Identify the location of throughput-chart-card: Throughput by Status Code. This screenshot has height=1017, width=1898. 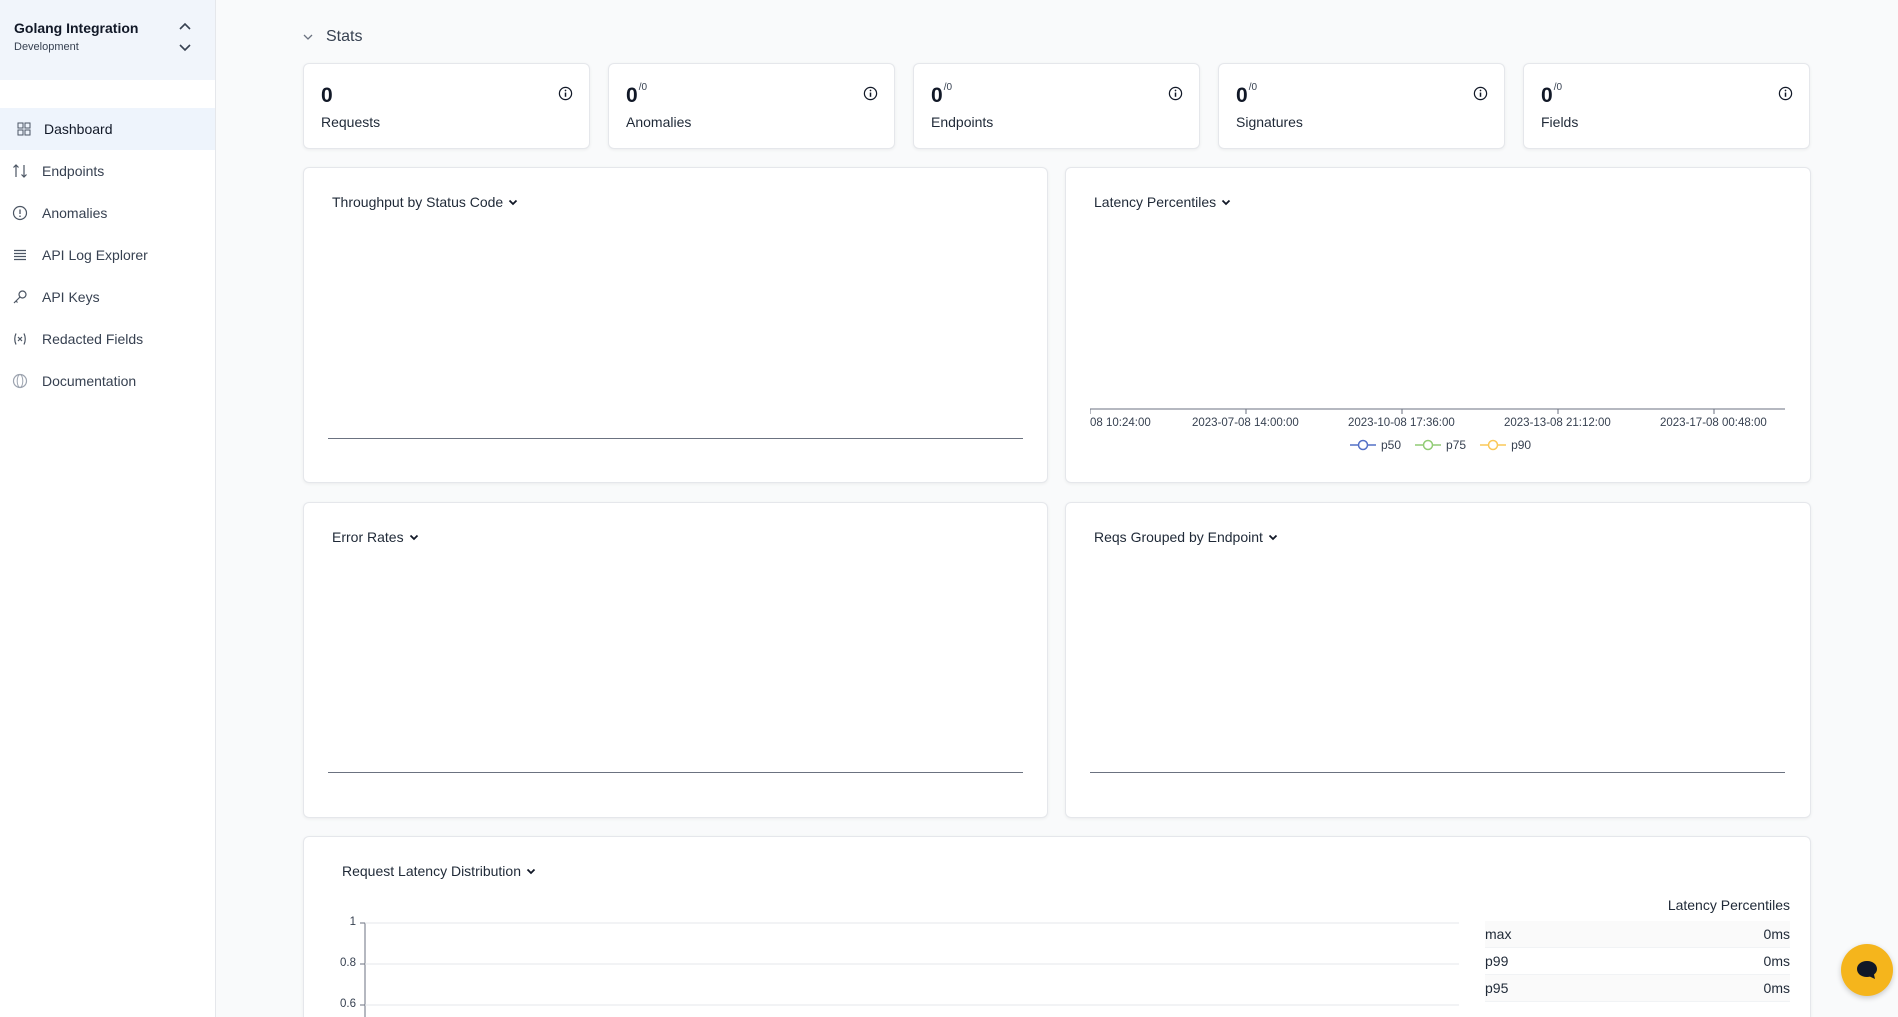
(675, 325).